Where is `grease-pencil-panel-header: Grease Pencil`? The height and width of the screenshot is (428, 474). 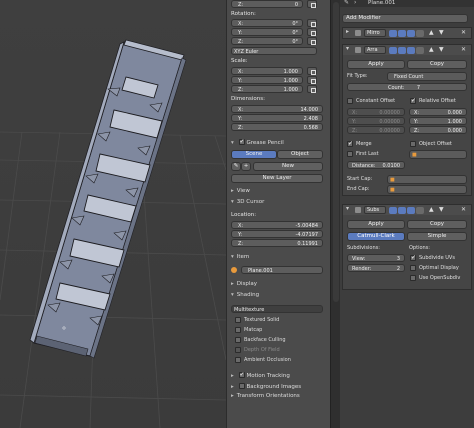 grease-pencil-panel-header: Grease Pencil is located at coordinates (257, 142).